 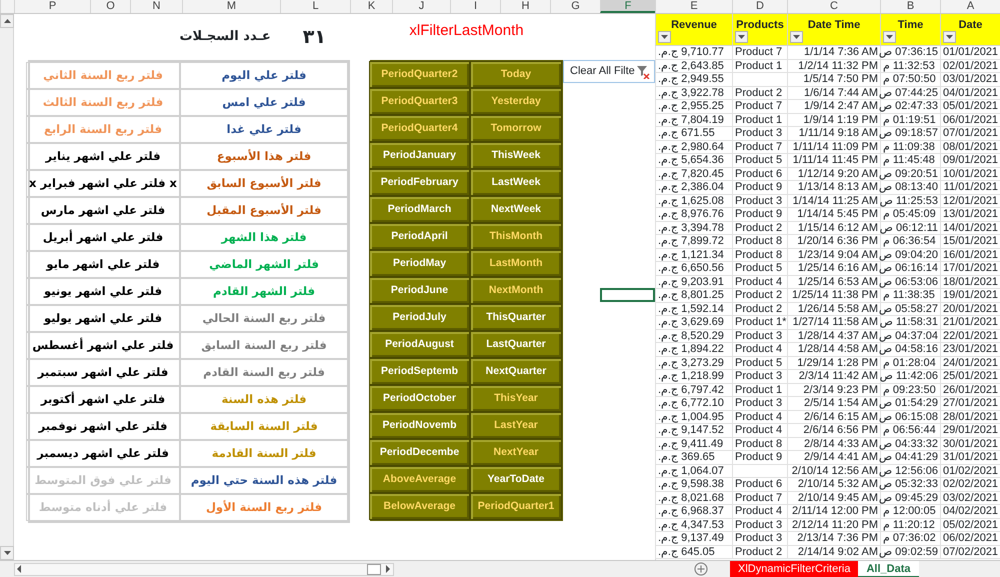 I want to click on scroll-thumb, so click(x=374, y=569).